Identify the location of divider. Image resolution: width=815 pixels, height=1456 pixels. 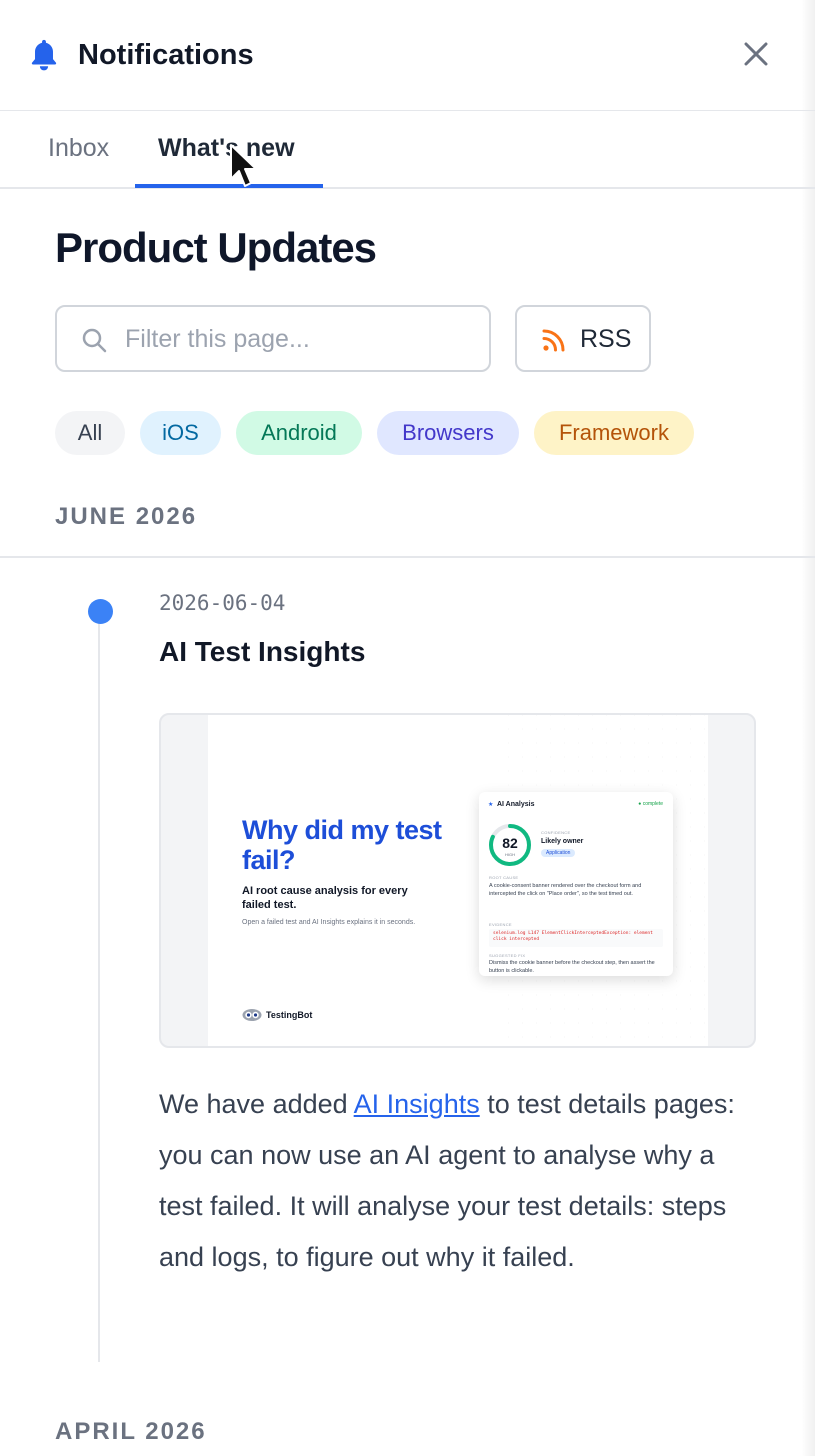
(407, 557).